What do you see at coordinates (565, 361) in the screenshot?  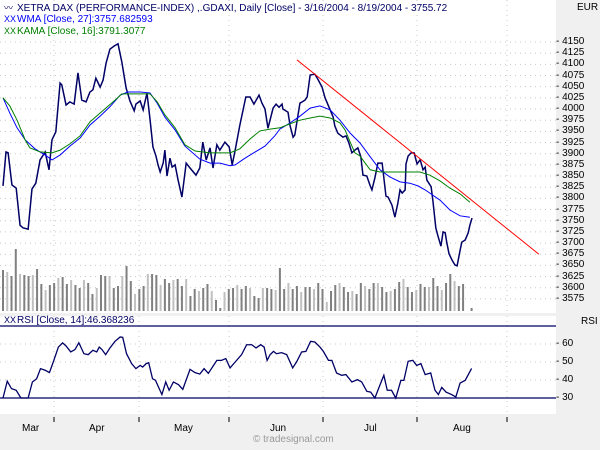 I see `rsi-tick-label: - 50` at bounding box center [565, 361].